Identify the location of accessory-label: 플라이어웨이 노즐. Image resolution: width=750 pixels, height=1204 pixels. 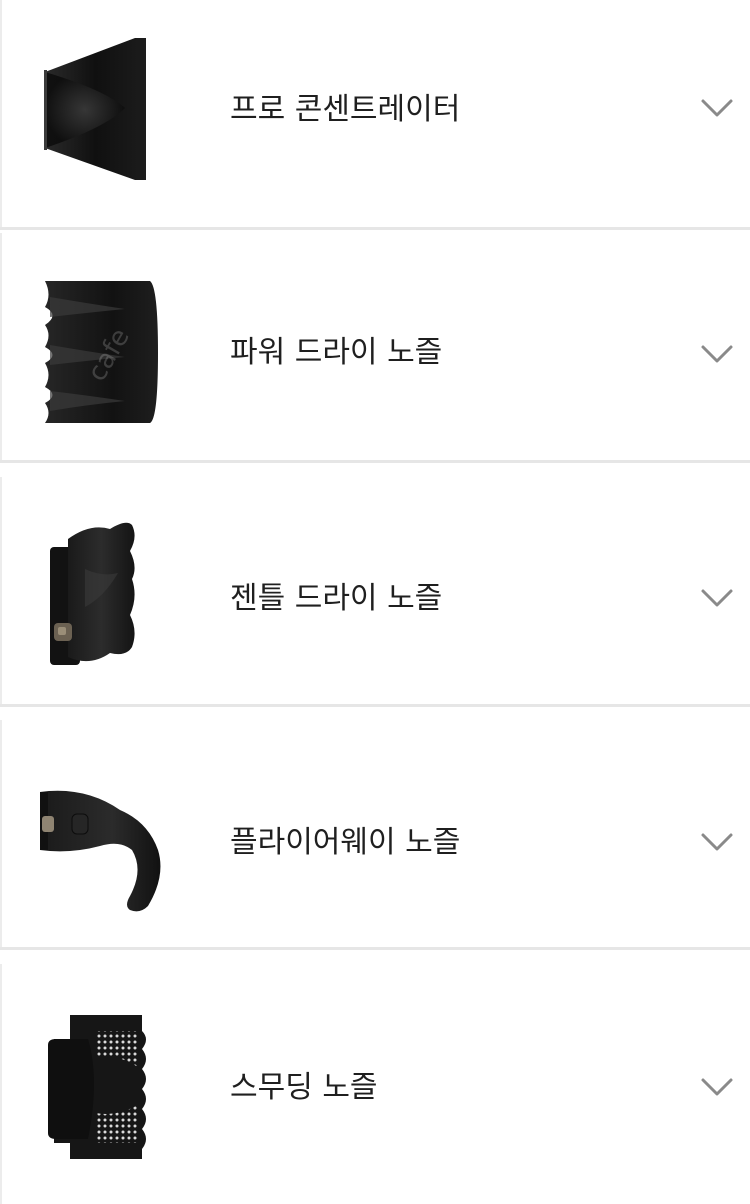
(345, 842).